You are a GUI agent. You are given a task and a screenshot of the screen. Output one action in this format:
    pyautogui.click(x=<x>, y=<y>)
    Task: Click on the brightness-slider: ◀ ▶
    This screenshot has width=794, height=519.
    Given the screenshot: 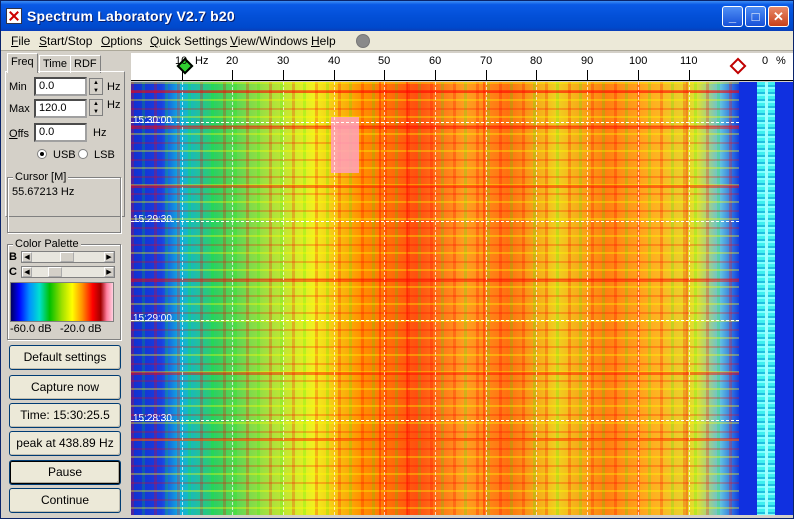 What is the action you would take?
    pyautogui.click(x=68, y=257)
    